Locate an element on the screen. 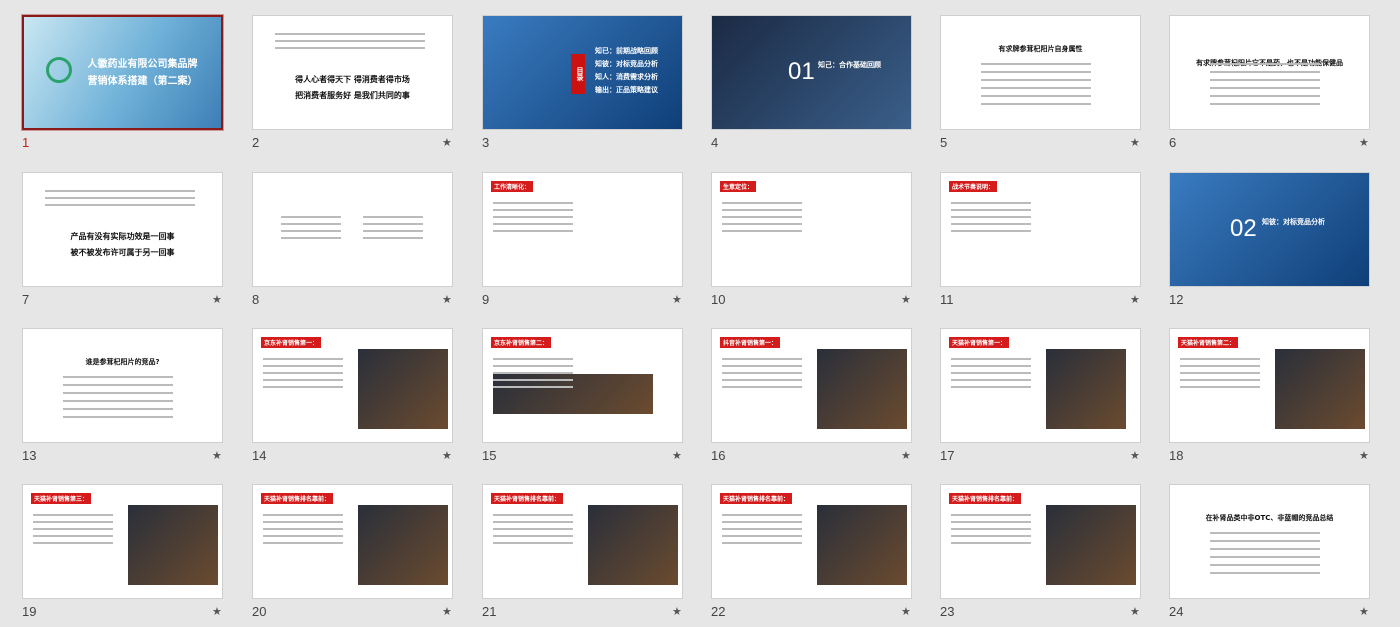 The image size is (1400, 627). toc-item: 知彼：对标竞品分析 is located at coordinates (626, 64).